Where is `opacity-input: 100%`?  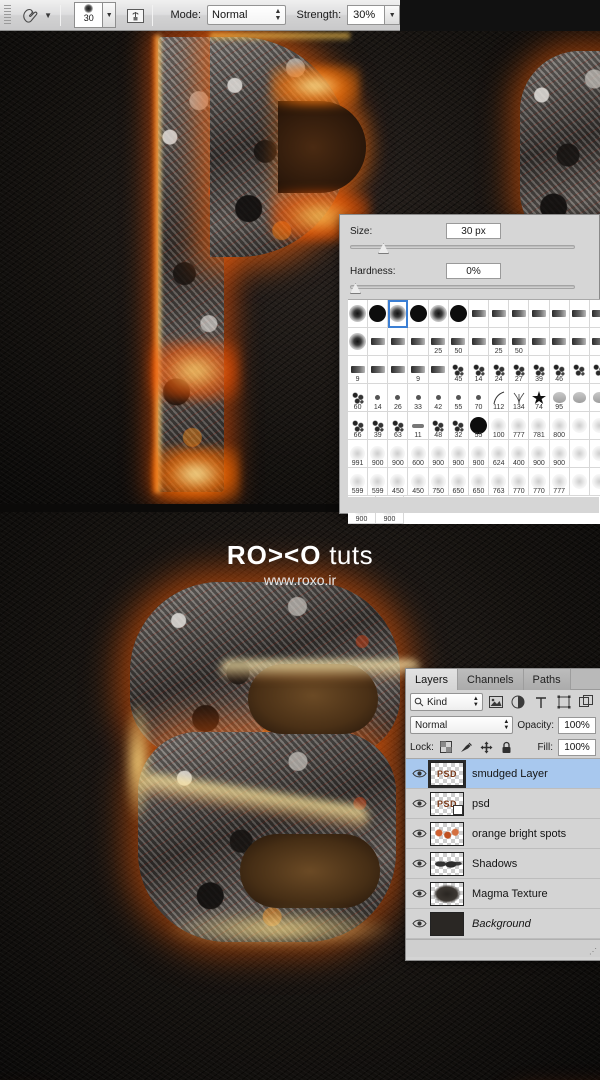 opacity-input: 100% is located at coordinates (577, 725).